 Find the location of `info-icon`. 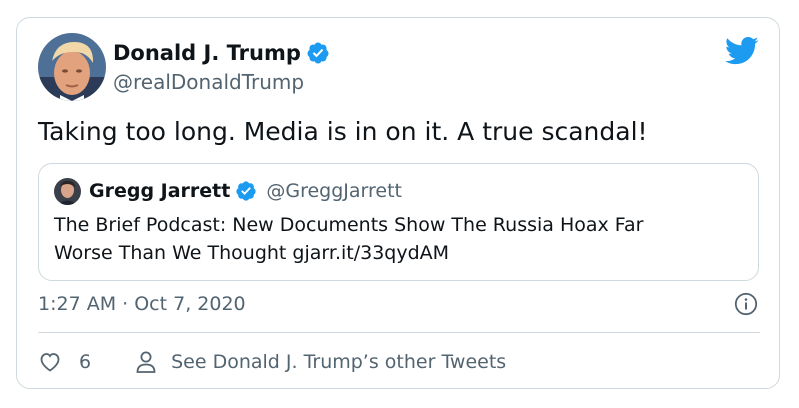

info-icon is located at coordinates (746, 304).